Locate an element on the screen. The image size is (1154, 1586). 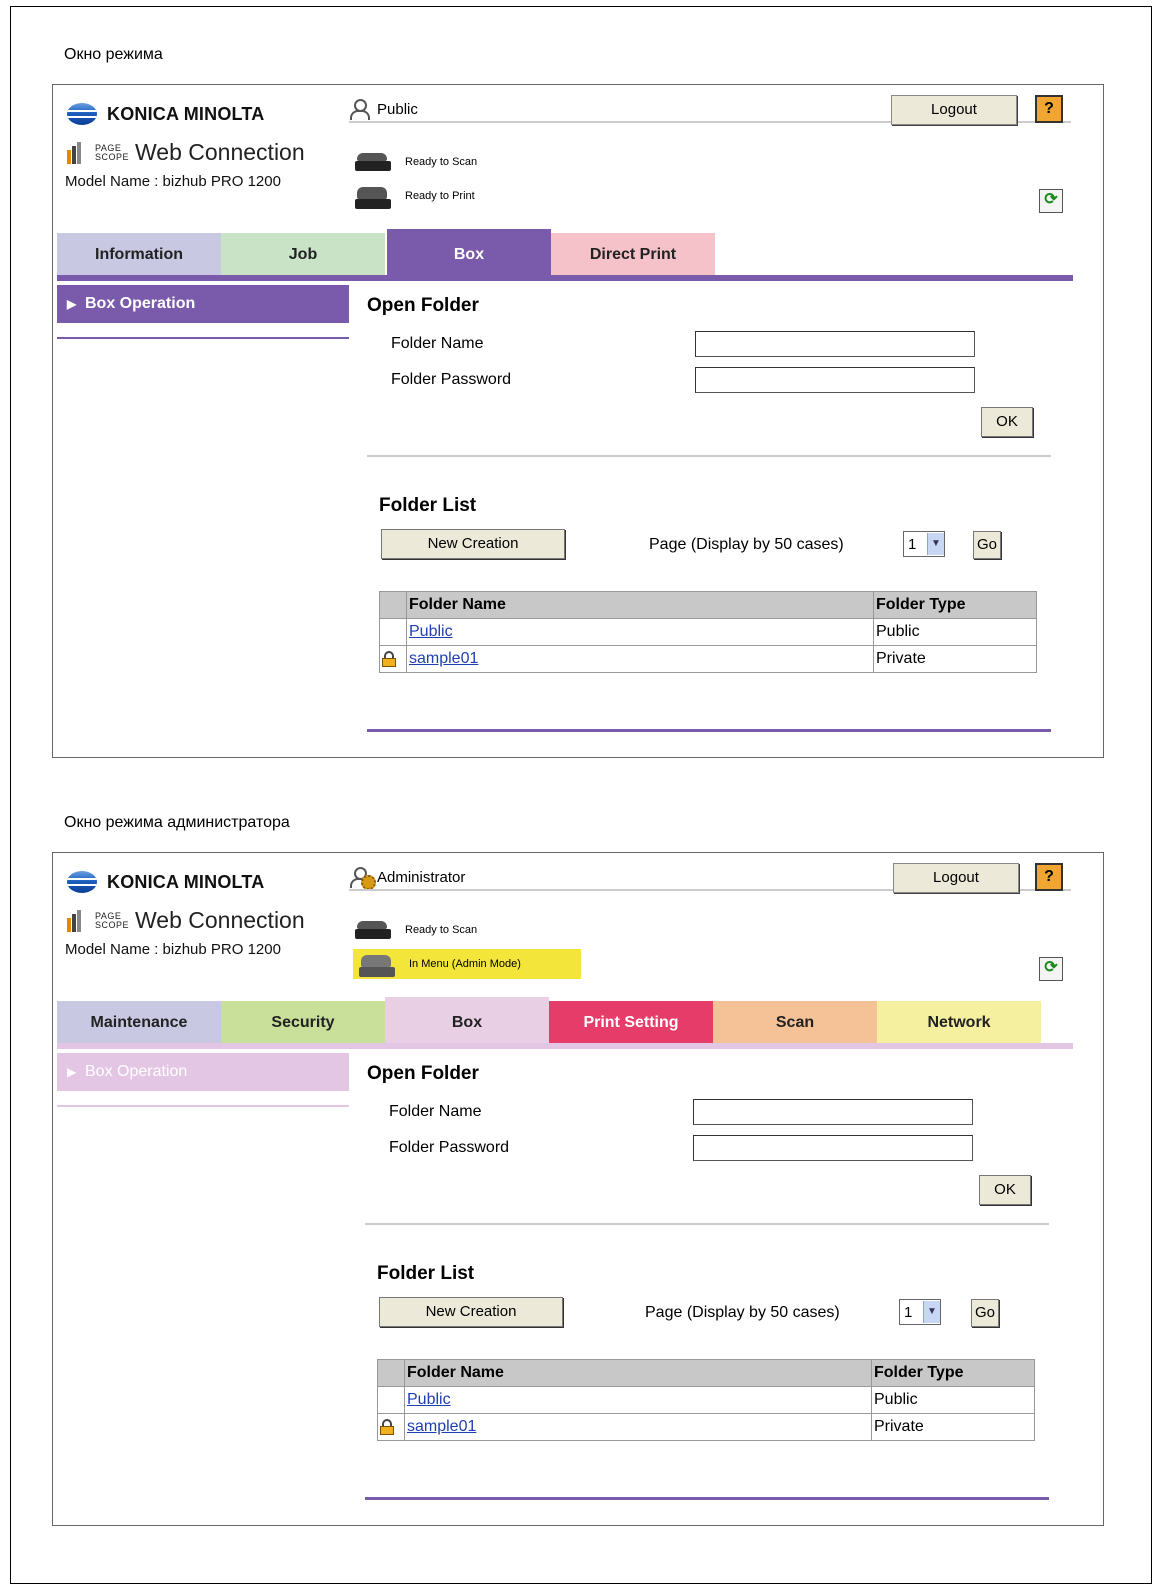
status-admin-mode: In Menu (Admin Mode) is located at coordinates (467, 964).